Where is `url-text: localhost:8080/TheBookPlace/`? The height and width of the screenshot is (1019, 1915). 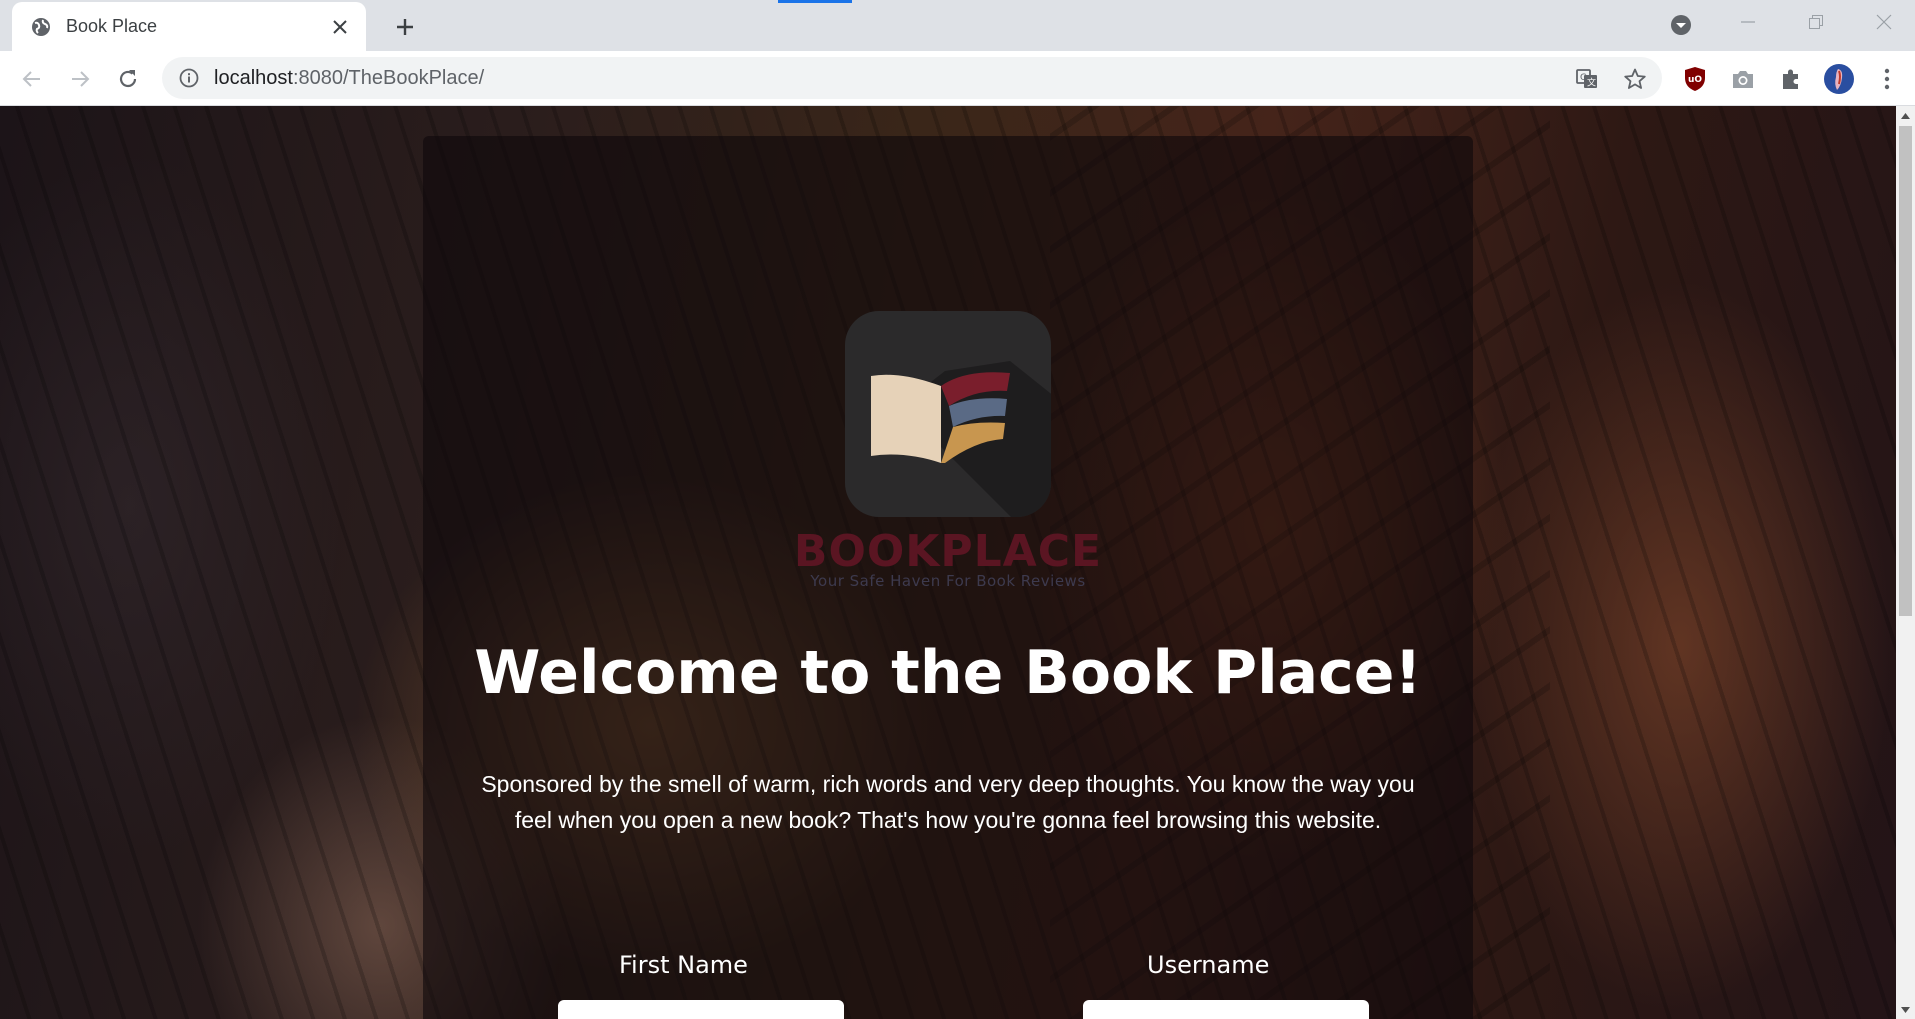 url-text: localhost:8080/TheBookPlace/ is located at coordinates (349, 78).